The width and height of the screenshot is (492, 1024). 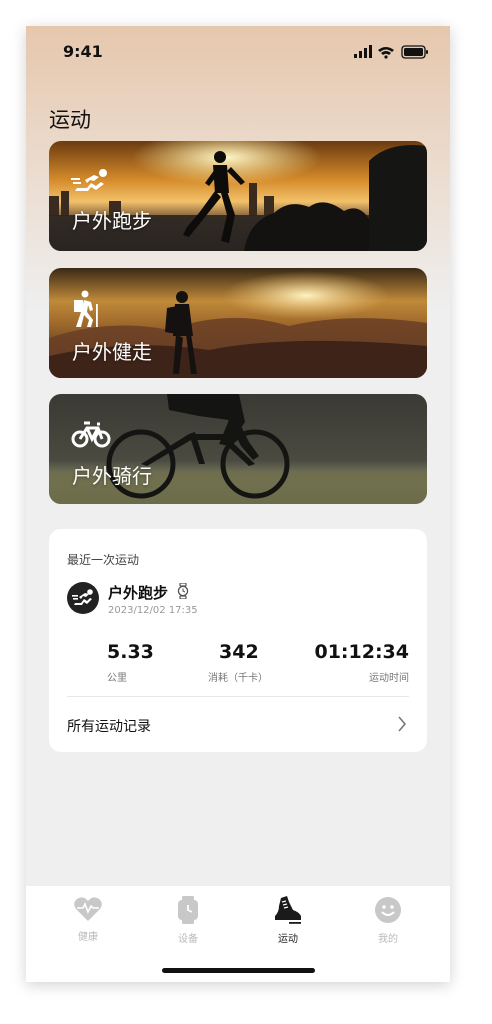 I want to click on tab-health: 健康, so click(x=88, y=919).